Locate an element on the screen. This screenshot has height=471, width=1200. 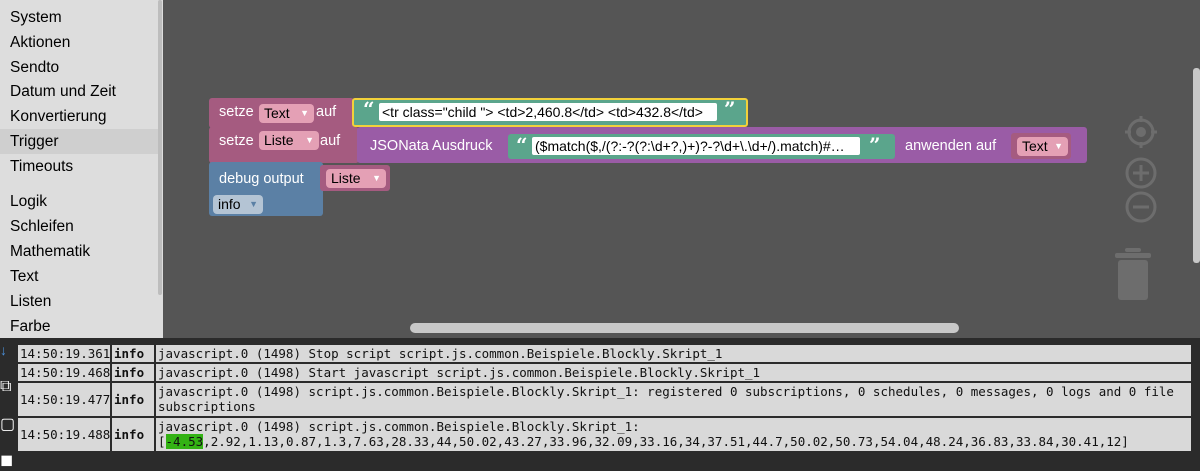
recenter-icon is located at coordinates (1141, 132).